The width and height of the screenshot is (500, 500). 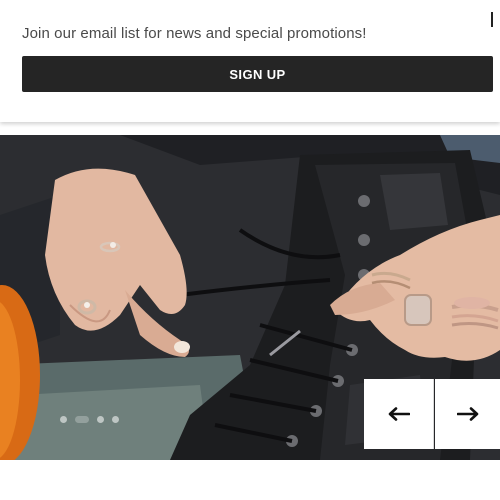 I want to click on sign-up-button: SIGN UP, so click(x=257, y=74).